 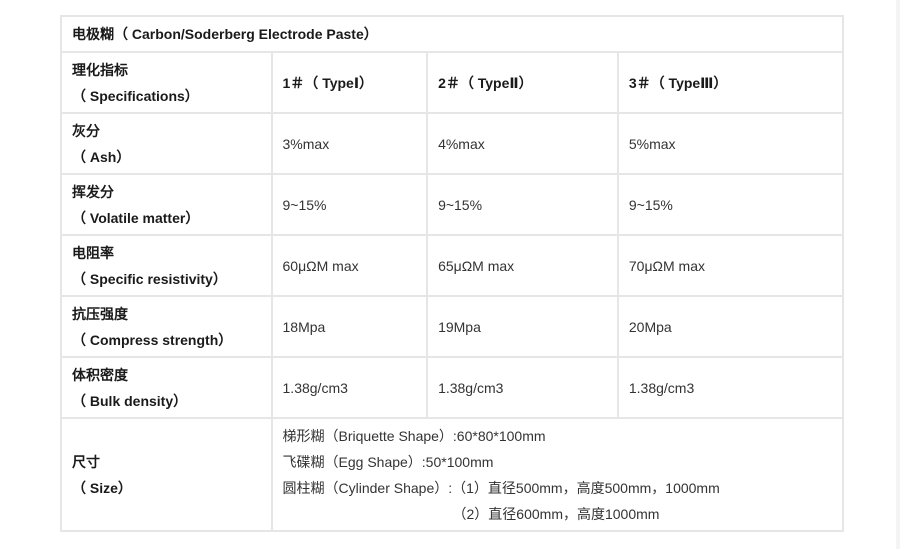 What do you see at coordinates (349, 326) in the screenshot?
I see `value-type-1: 18Mpa` at bounding box center [349, 326].